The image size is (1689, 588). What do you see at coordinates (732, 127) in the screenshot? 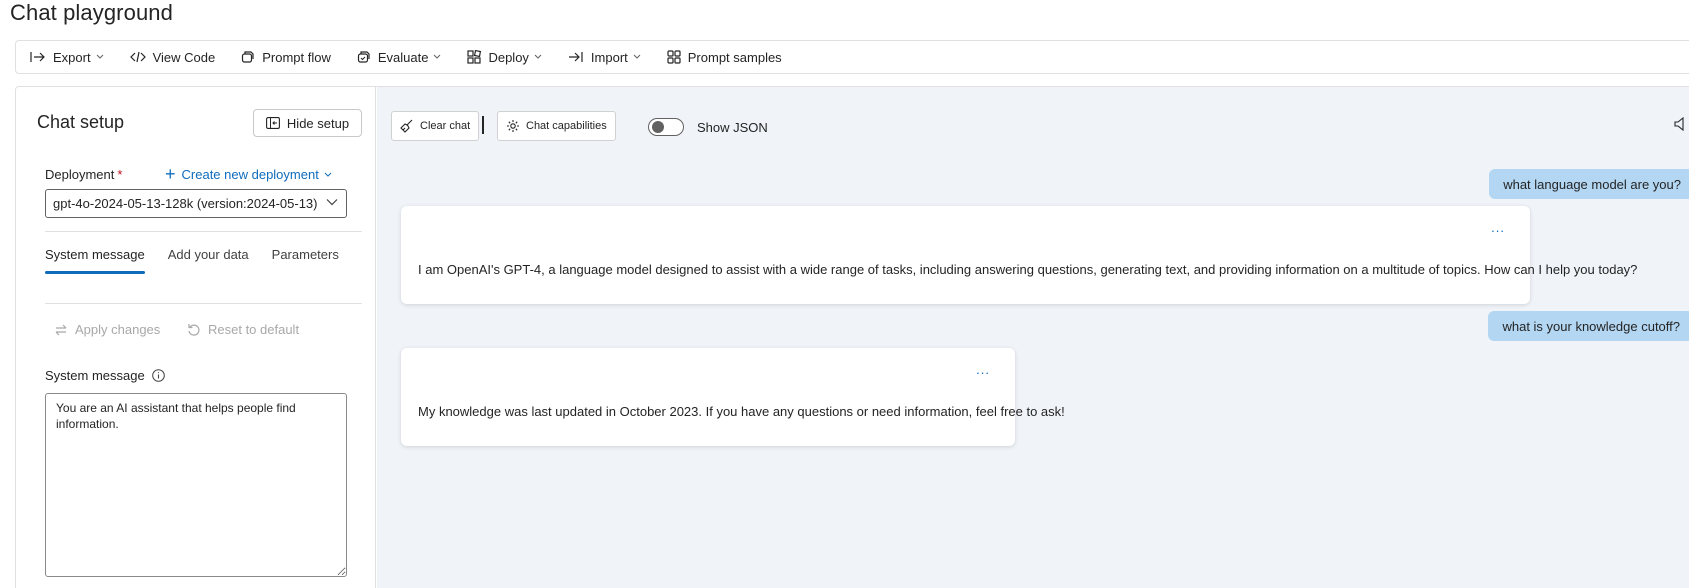
I see `show-json-label: Show JSON` at bounding box center [732, 127].